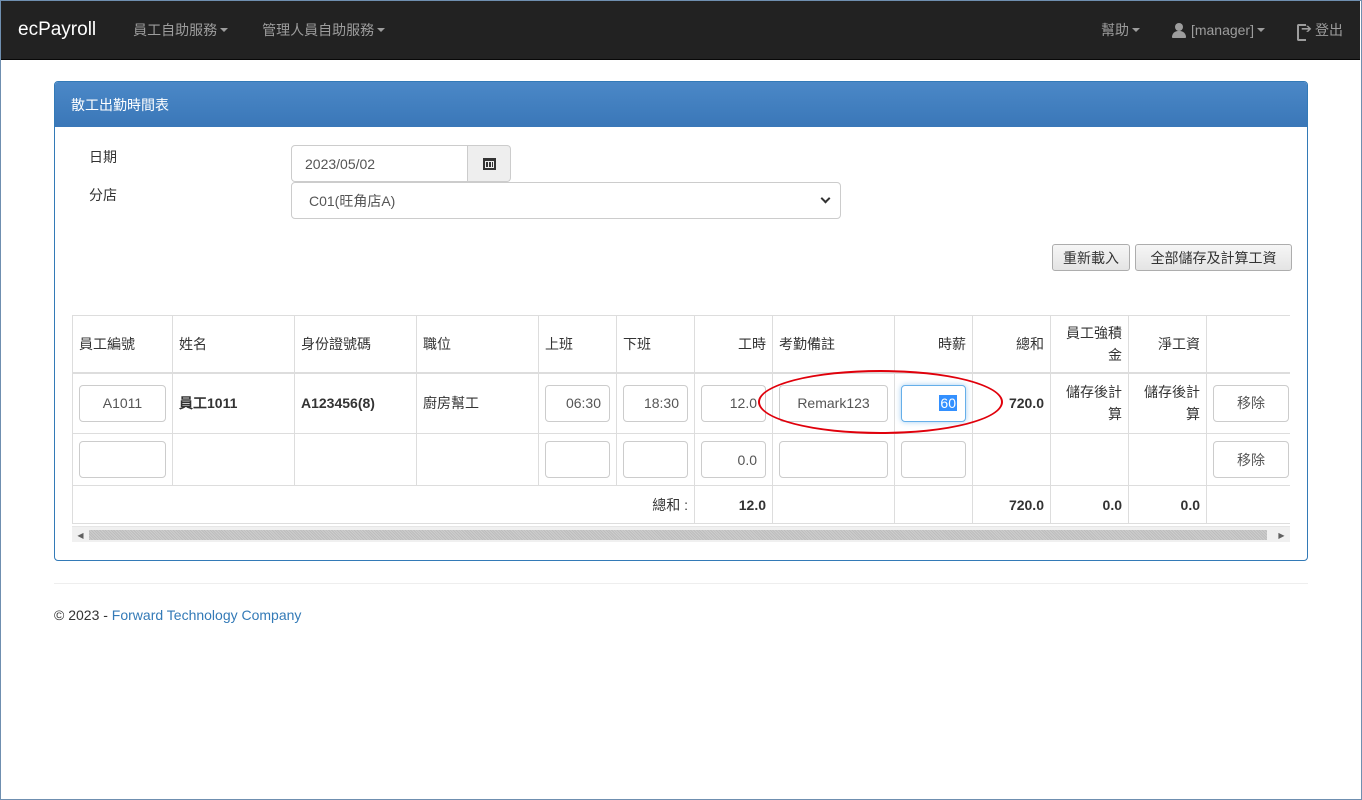 This screenshot has width=1362, height=800. What do you see at coordinates (1115, 414) in the screenshot?
I see `row-mpf-line2: 算` at bounding box center [1115, 414].